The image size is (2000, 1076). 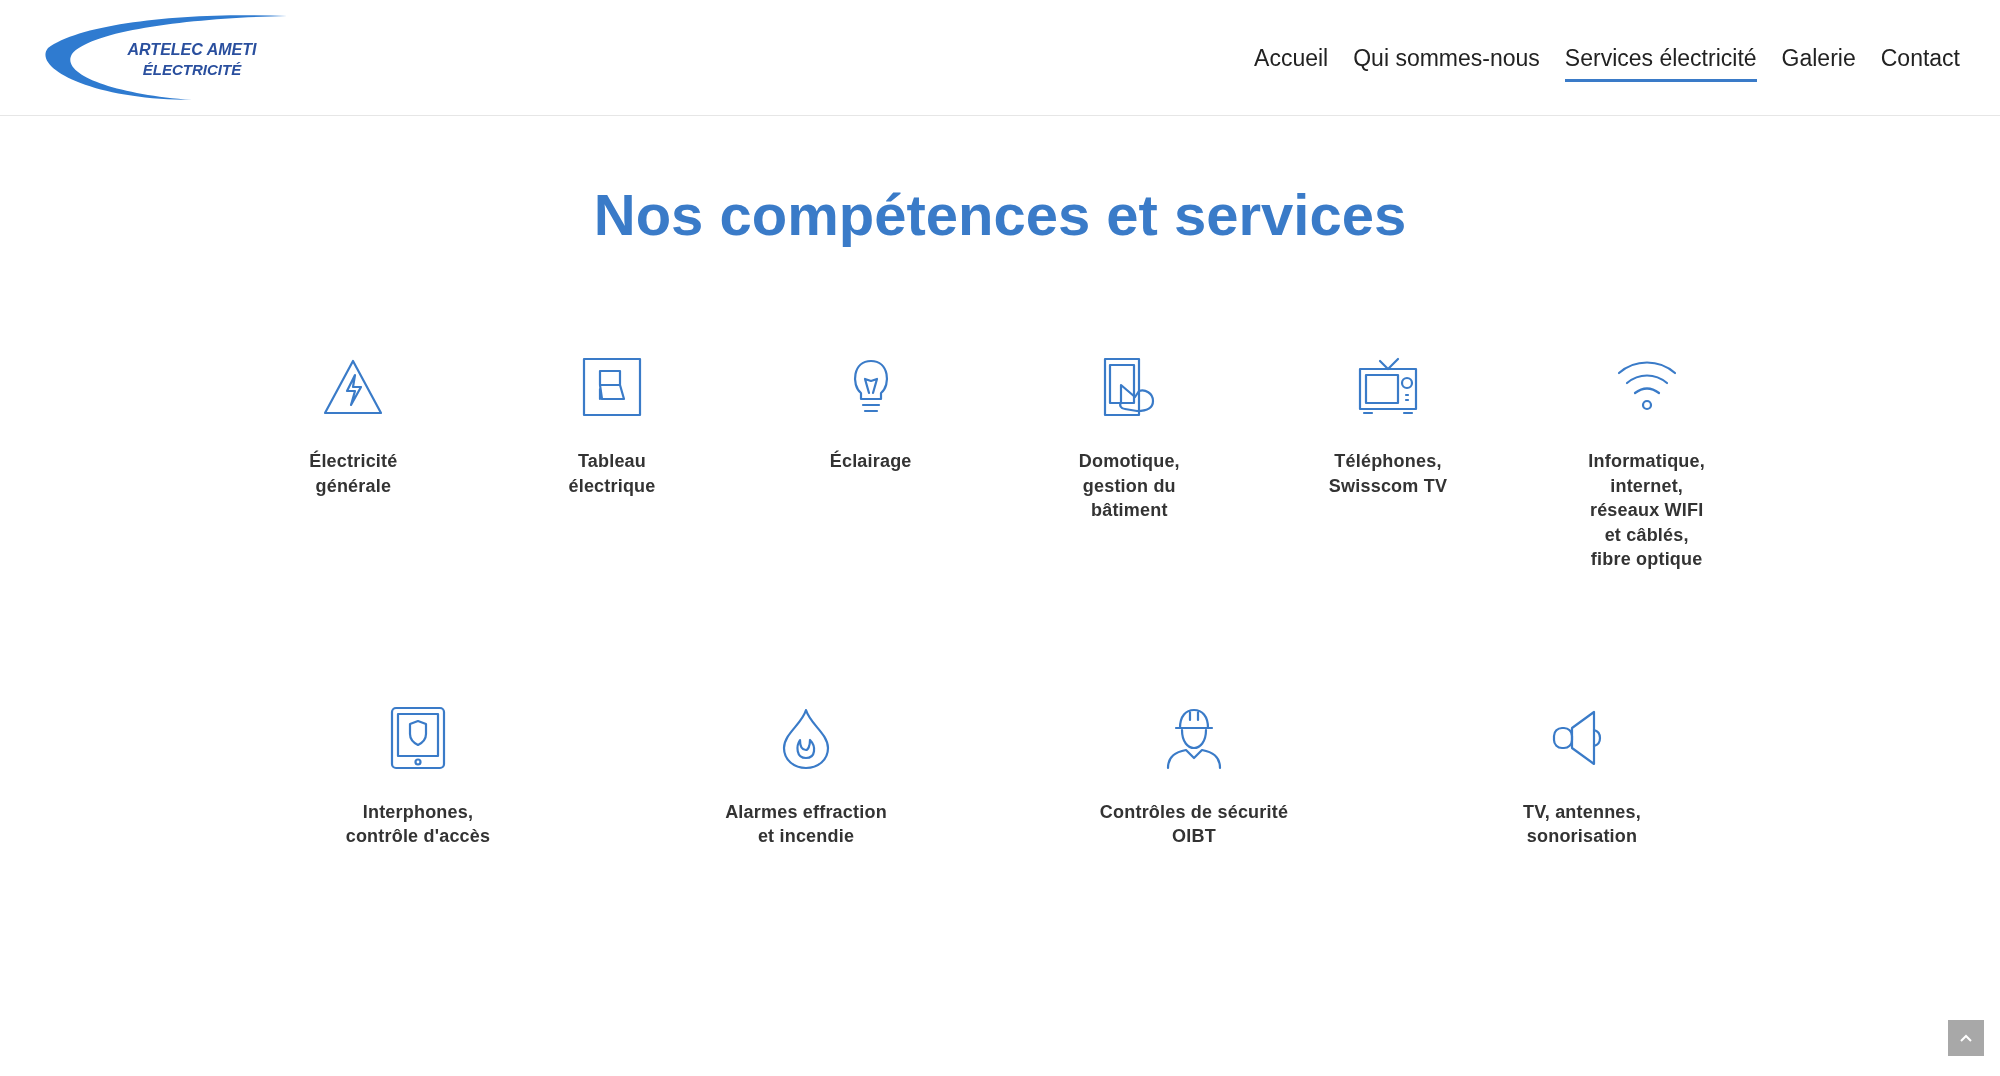 What do you see at coordinates (806, 824) in the screenshot?
I see `service-label: Alarmes effraction et incendie` at bounding box center [806, 824].